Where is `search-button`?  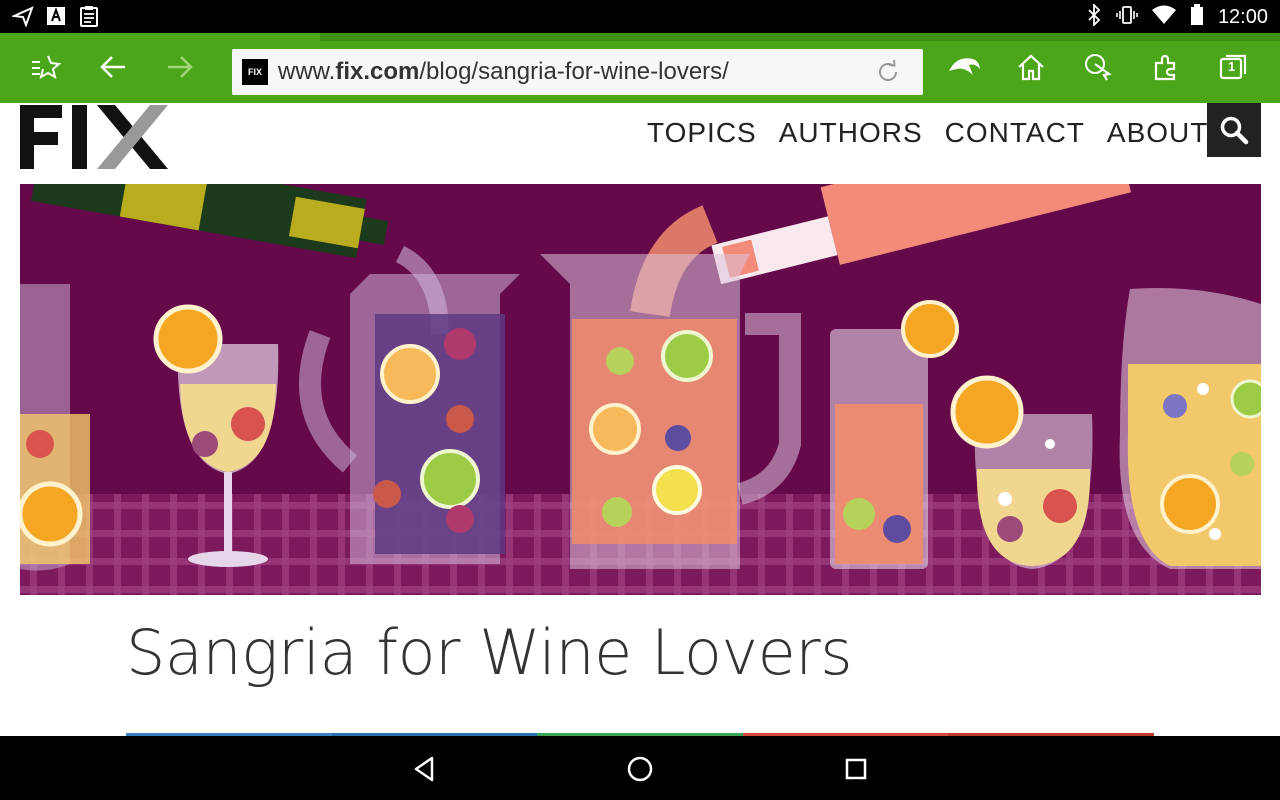 search-button is located at coordinates (1234, 130).